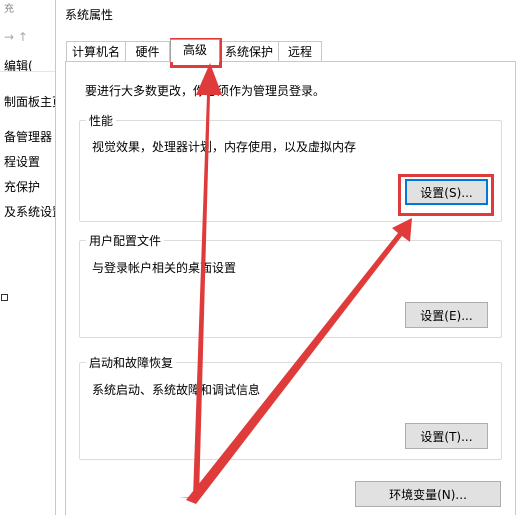  I want to click on startup-recovery-title: 启动和故障恢复, so click(131, 362).